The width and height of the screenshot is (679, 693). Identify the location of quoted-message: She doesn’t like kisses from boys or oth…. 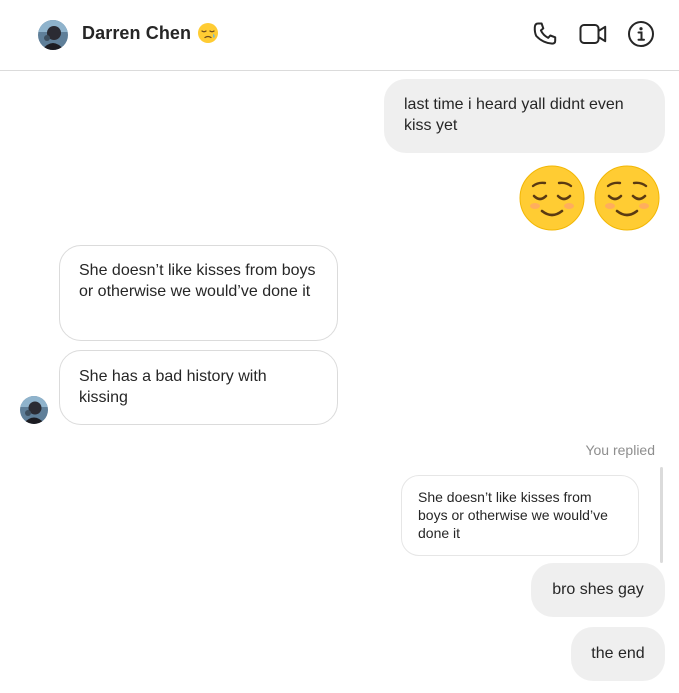
(520, 515).